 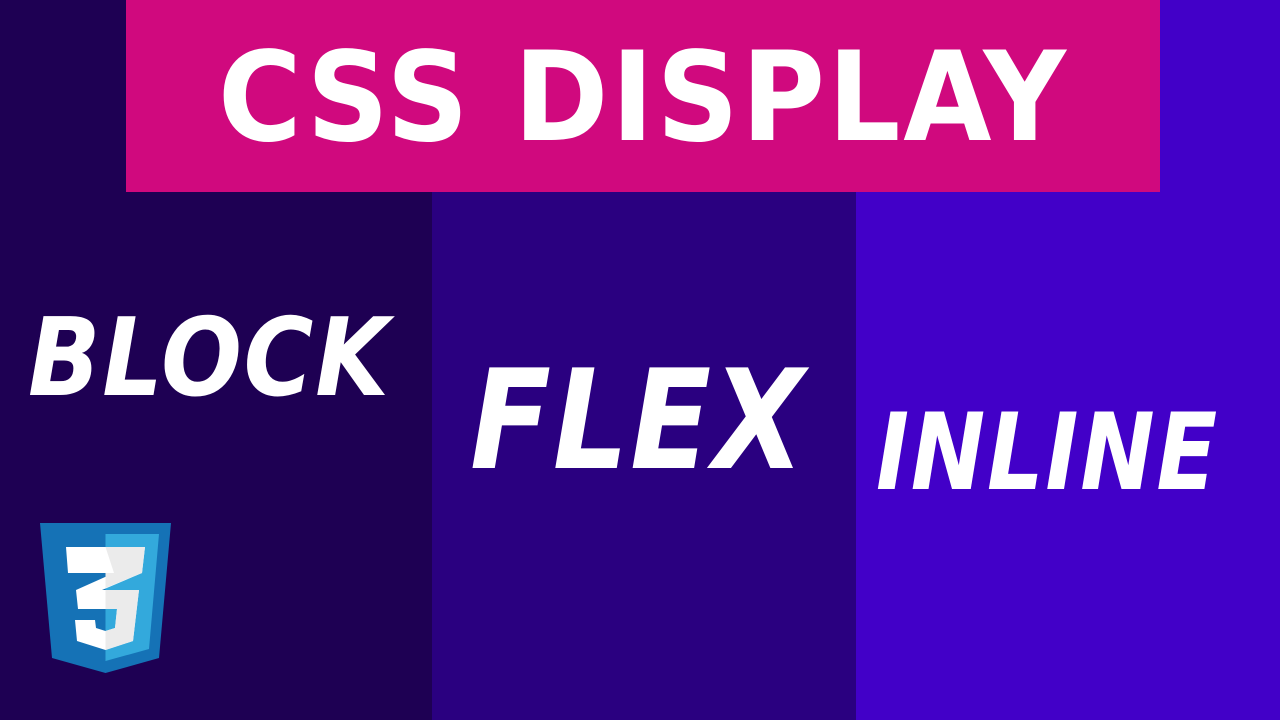 I want to click on inline-label: INLINE, so click(x=1047, y=452).